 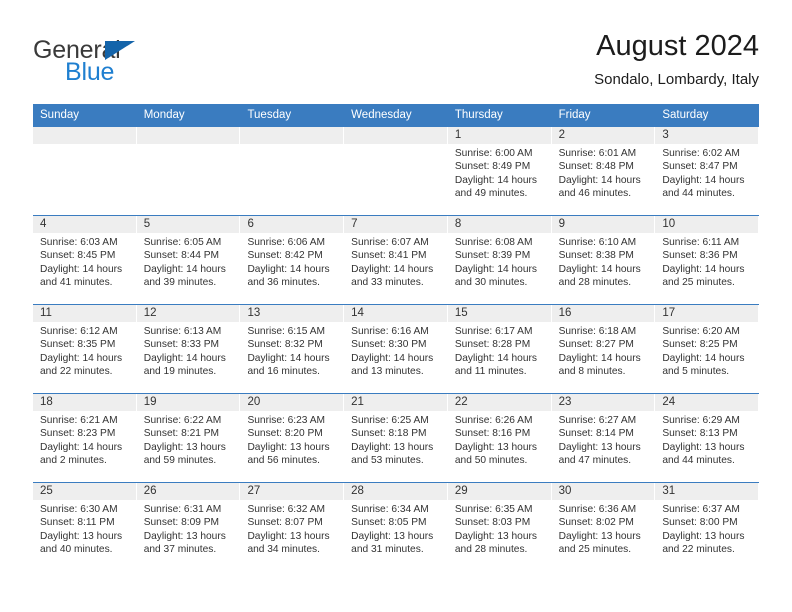 I want to click on weekday-header-thursday: Thursday, so click(x=478, y=115).